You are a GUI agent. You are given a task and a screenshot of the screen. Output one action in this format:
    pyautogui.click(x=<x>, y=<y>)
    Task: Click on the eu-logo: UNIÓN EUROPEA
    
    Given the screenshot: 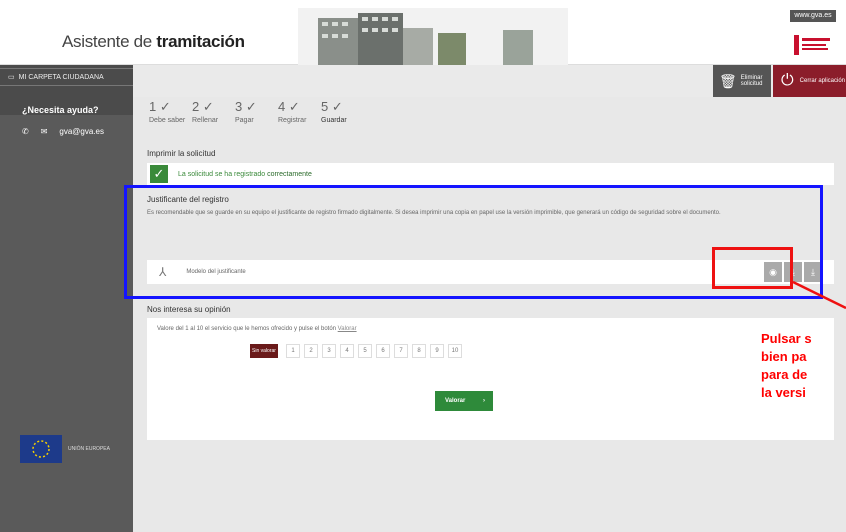 What is the action you would take?
    pyautogui.click(x=72, y=449)
    